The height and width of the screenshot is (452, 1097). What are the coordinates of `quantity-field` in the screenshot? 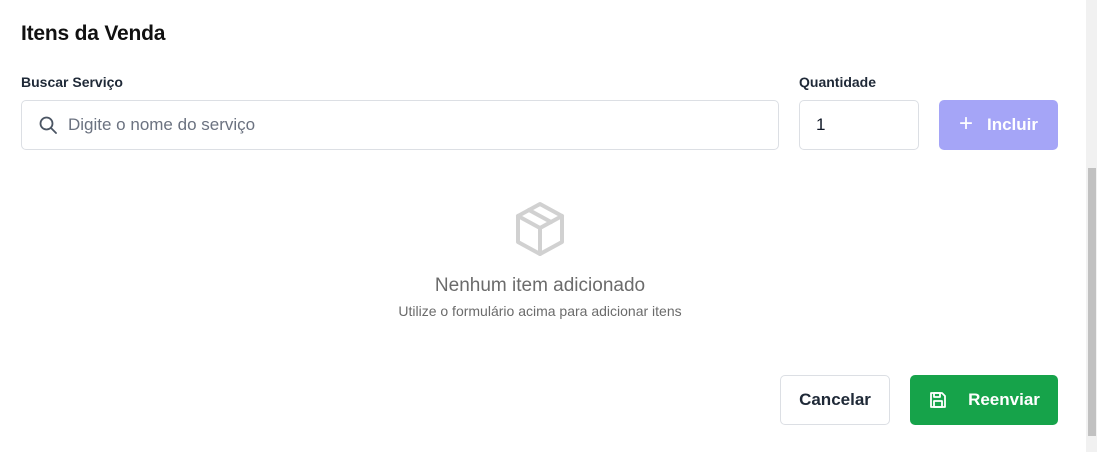 It's located at (859, 125).